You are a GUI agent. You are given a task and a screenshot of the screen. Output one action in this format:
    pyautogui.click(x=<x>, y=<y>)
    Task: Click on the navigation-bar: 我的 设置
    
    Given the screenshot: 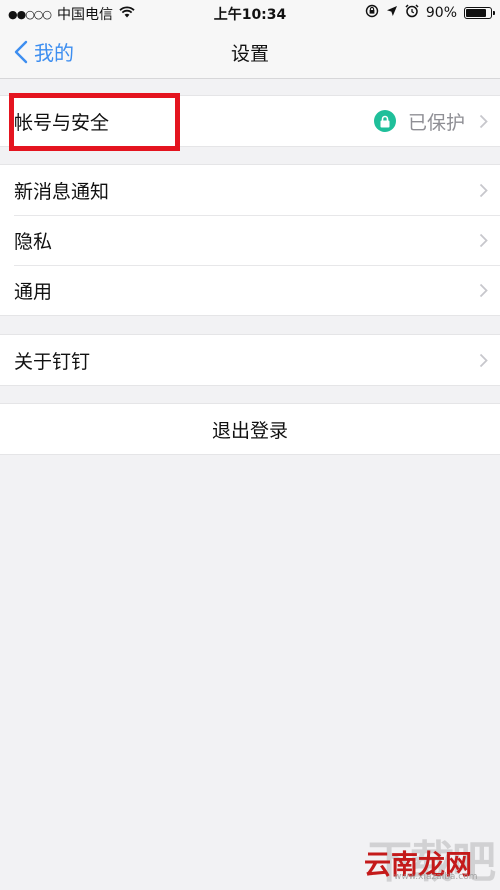 What is the action you would take?
    pyautogui.click(x=250, y=52)
    